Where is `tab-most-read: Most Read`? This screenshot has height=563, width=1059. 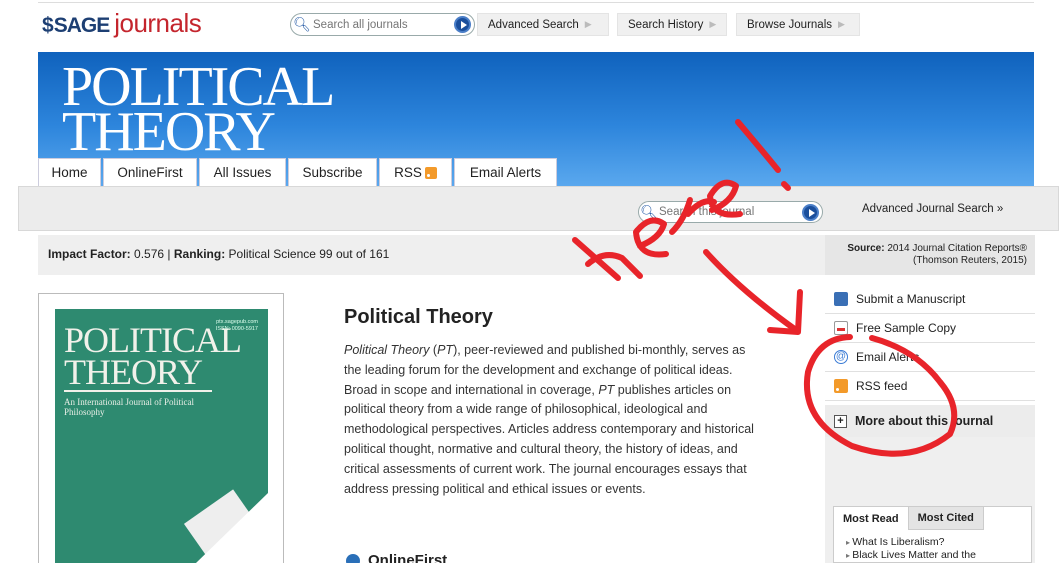
tab-most-read: Most Read is located at coordinates (871, 518).